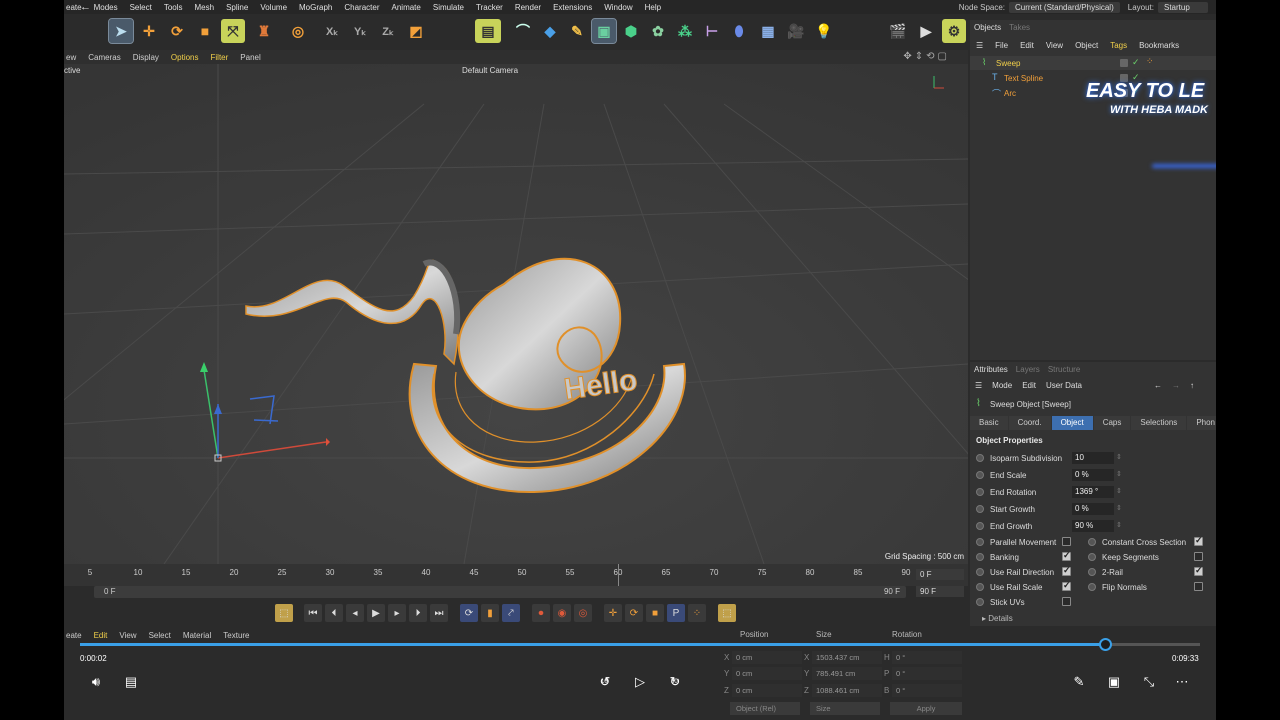 This screenshot has height=720, width=1280. Describe the element at coordinates (104, 57) in the screenshot. I see `viewport-menu-cameras: Cameras` at that location.